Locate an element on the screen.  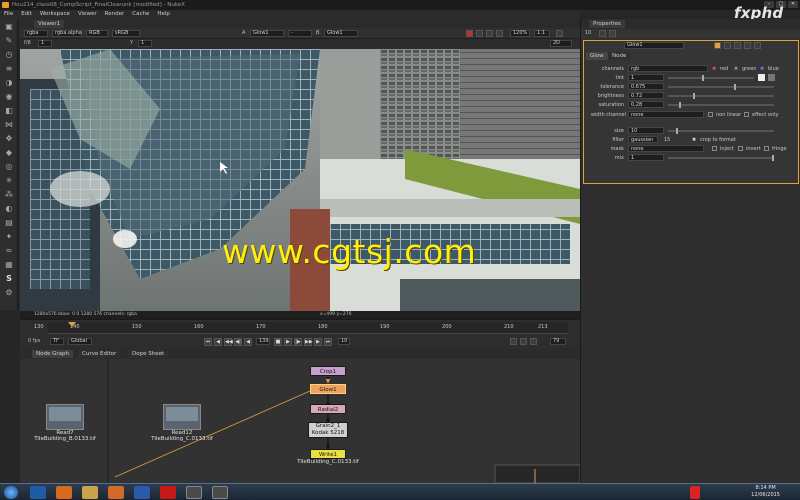
saturation-slider is located at coordinates (721, 105).